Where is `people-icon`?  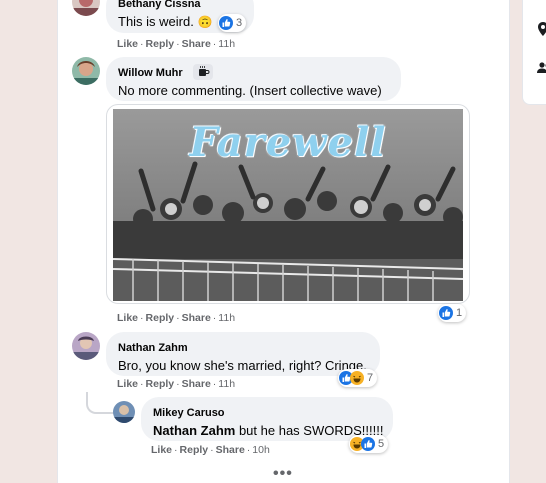 people-icon is located at coordinates (541, 69).